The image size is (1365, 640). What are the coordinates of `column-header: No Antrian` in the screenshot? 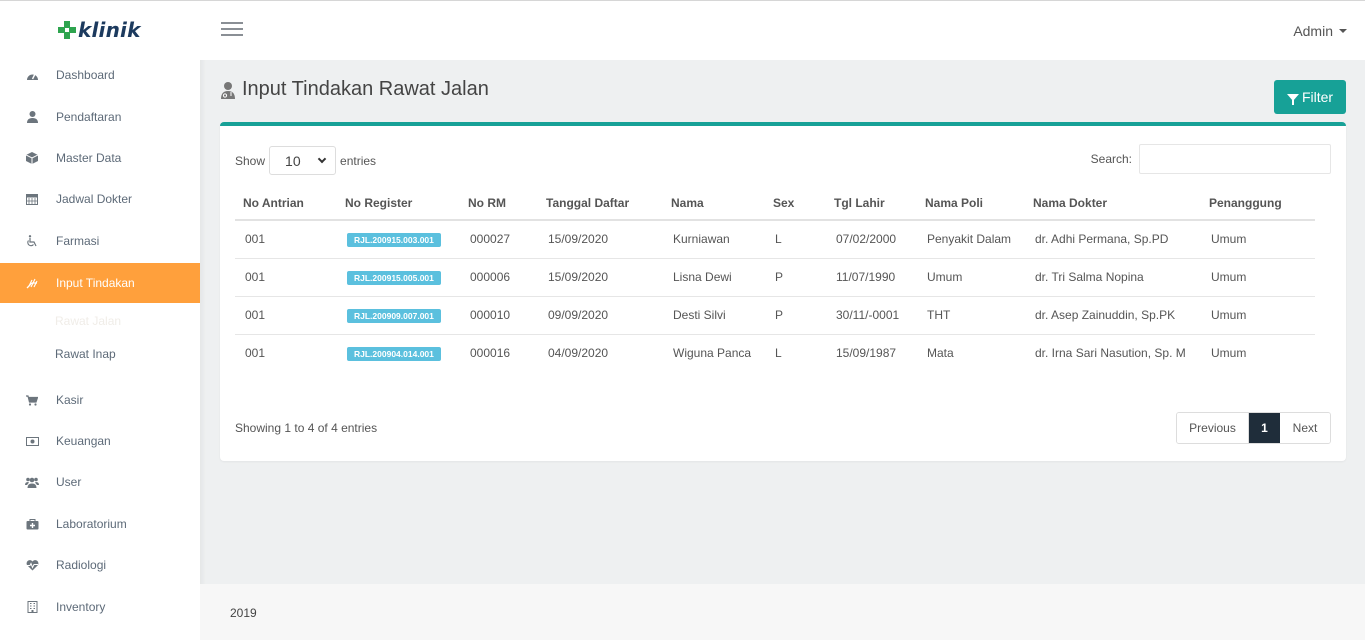 It's located at (286, 203).